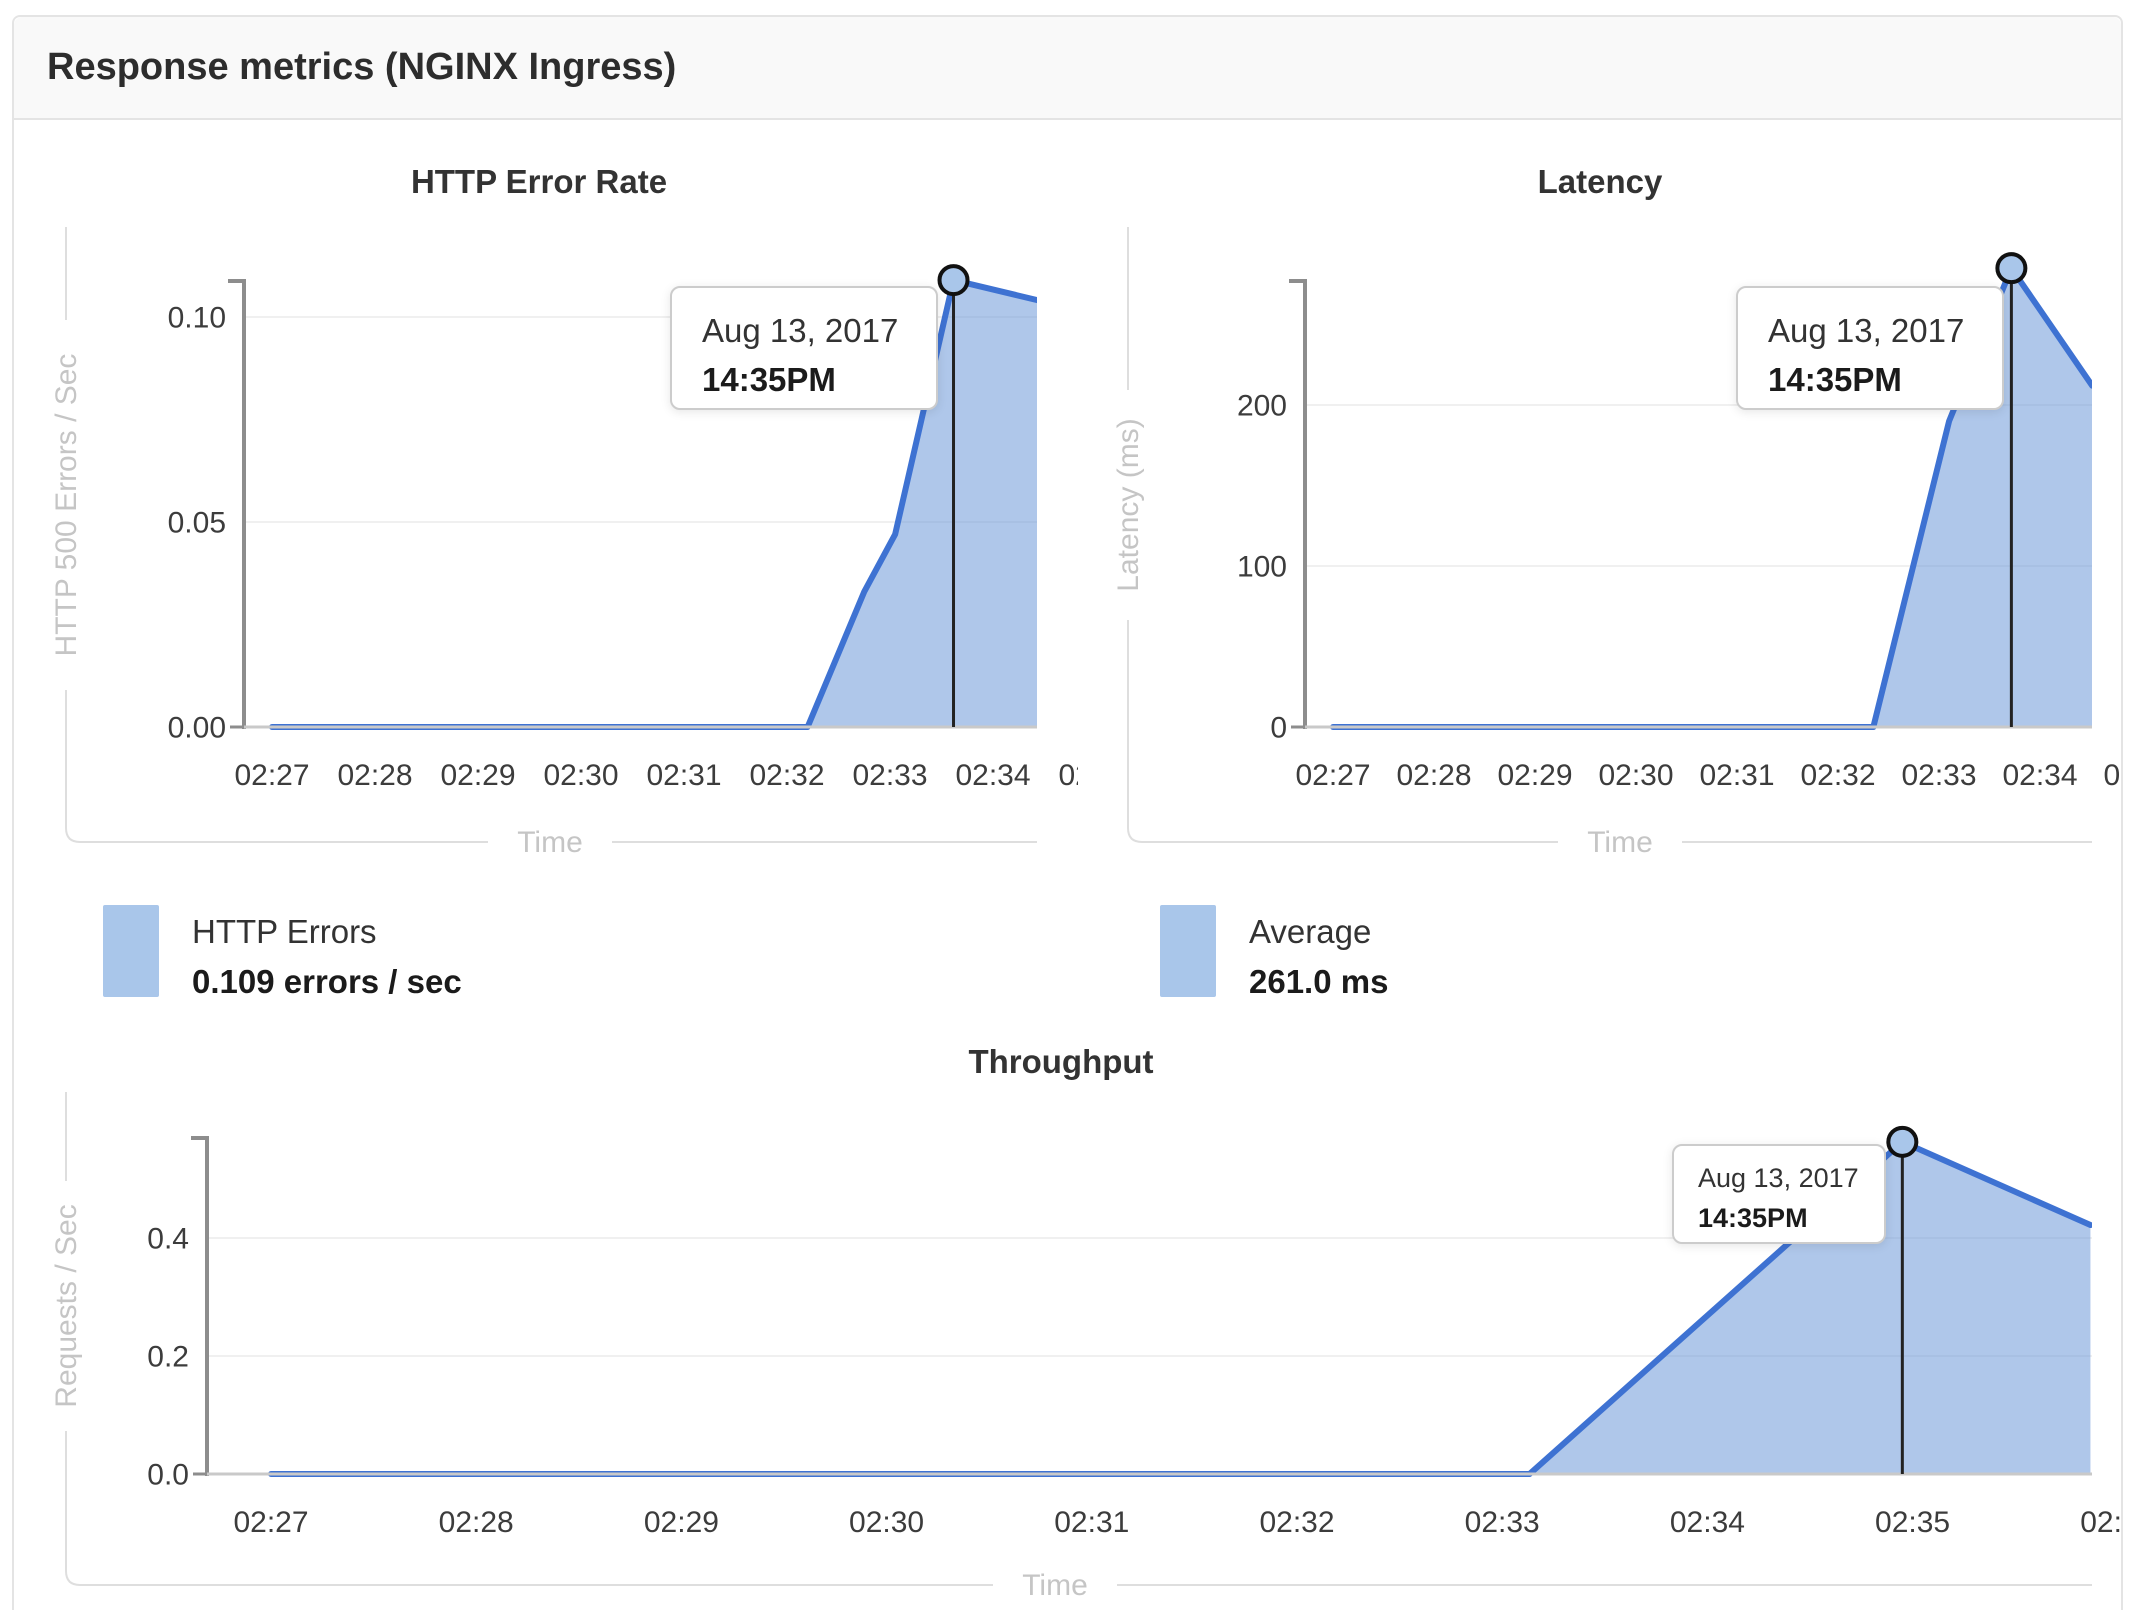  What do you see at coordinates (1779, 1194) in the screenshot?
I see `tooltip-throughput: Aug 13, 2017 14:35PM` at bounding box center [1779, 1194].